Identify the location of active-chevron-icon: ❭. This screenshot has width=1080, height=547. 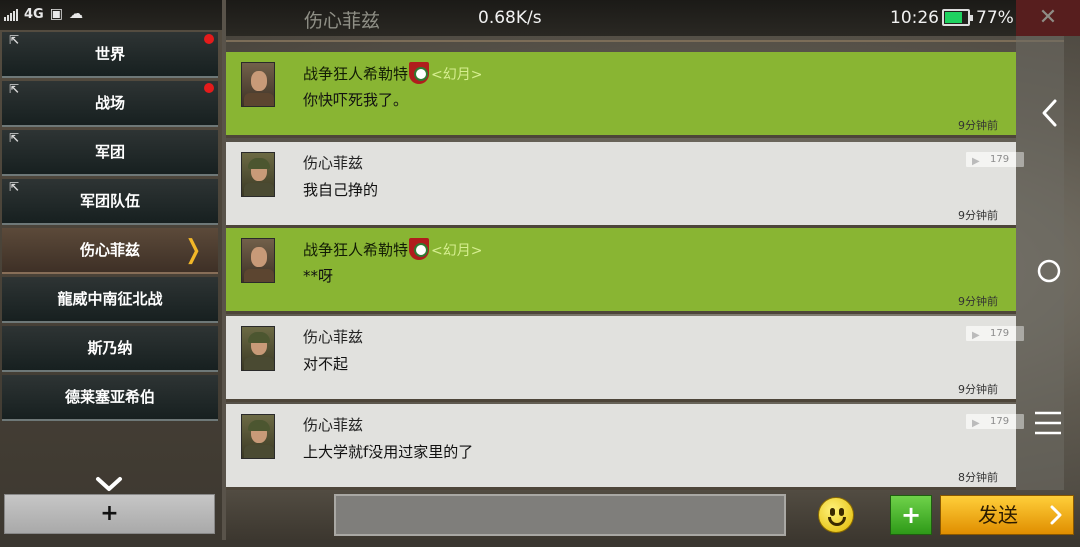
(193, 250).